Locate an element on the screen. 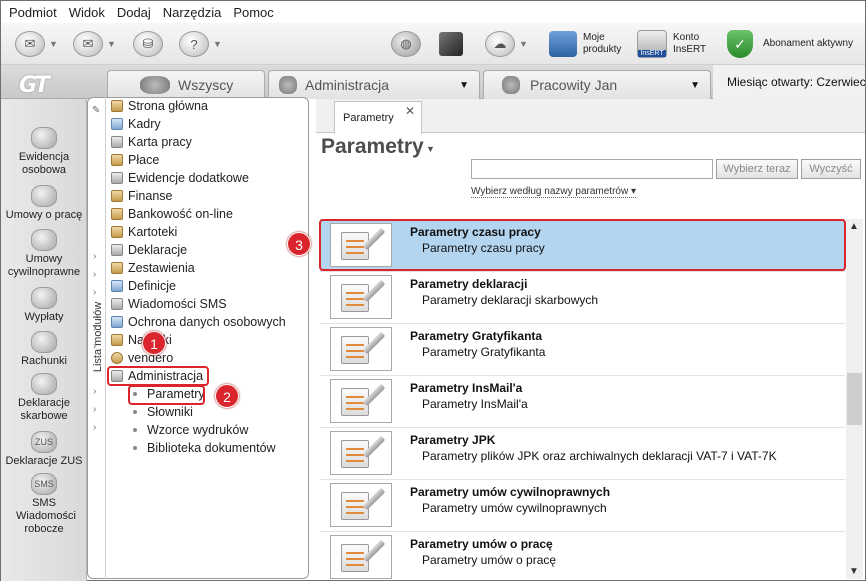  nav-deklaracje-skarbowe: Deklaracje skarbowe is located at coordinates (44, 398).